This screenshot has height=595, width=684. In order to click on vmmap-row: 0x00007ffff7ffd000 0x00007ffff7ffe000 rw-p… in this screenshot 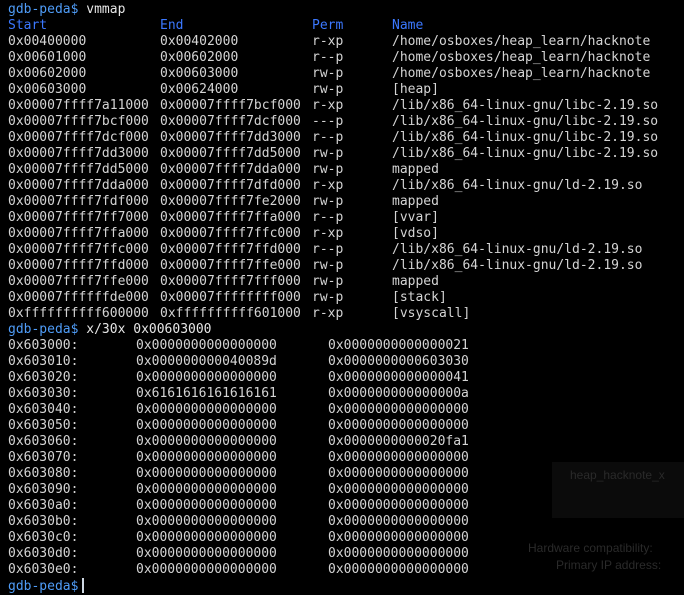, I will do `click(343, 266)`.